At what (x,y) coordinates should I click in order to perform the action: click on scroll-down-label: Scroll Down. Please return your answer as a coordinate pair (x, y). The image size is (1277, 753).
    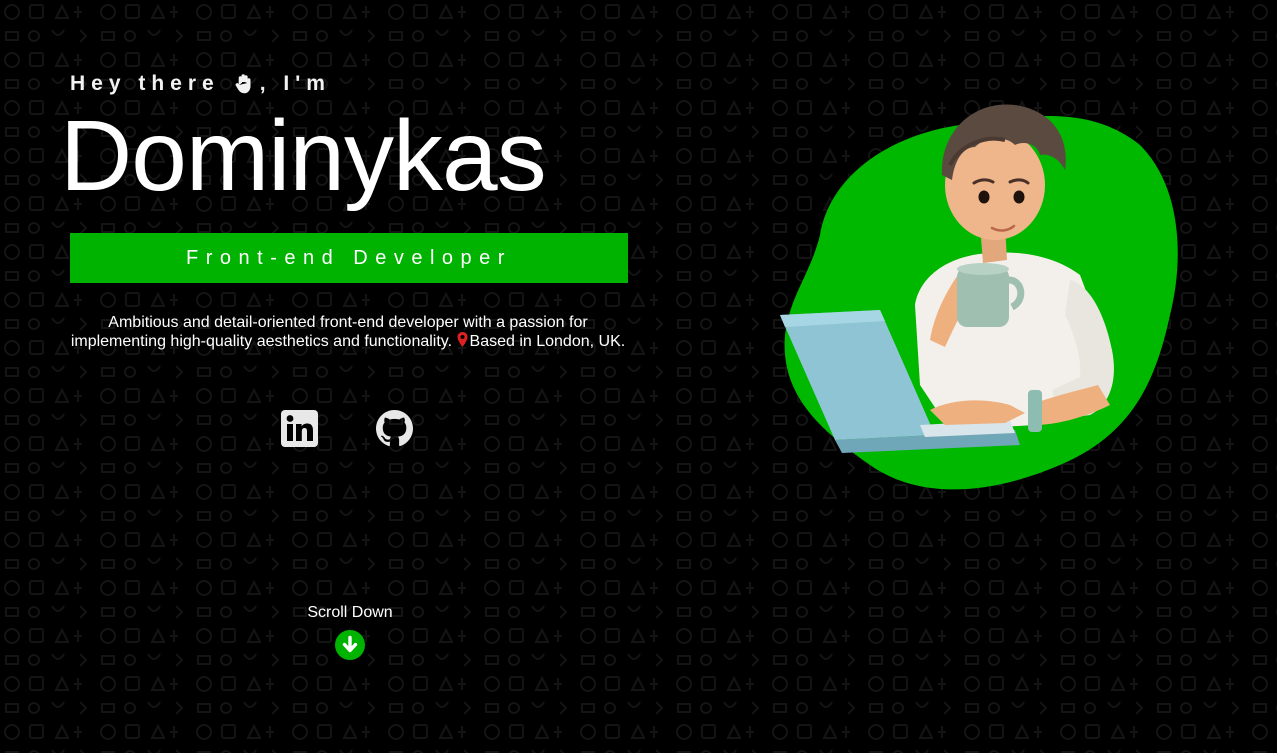
    Looking at the image, I should click on (350, 612).